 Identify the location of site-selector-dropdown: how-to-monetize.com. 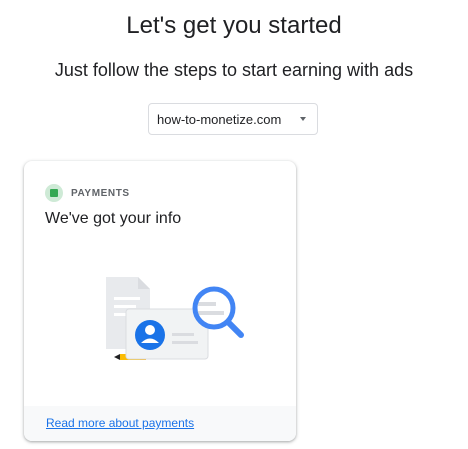
(233, 119).